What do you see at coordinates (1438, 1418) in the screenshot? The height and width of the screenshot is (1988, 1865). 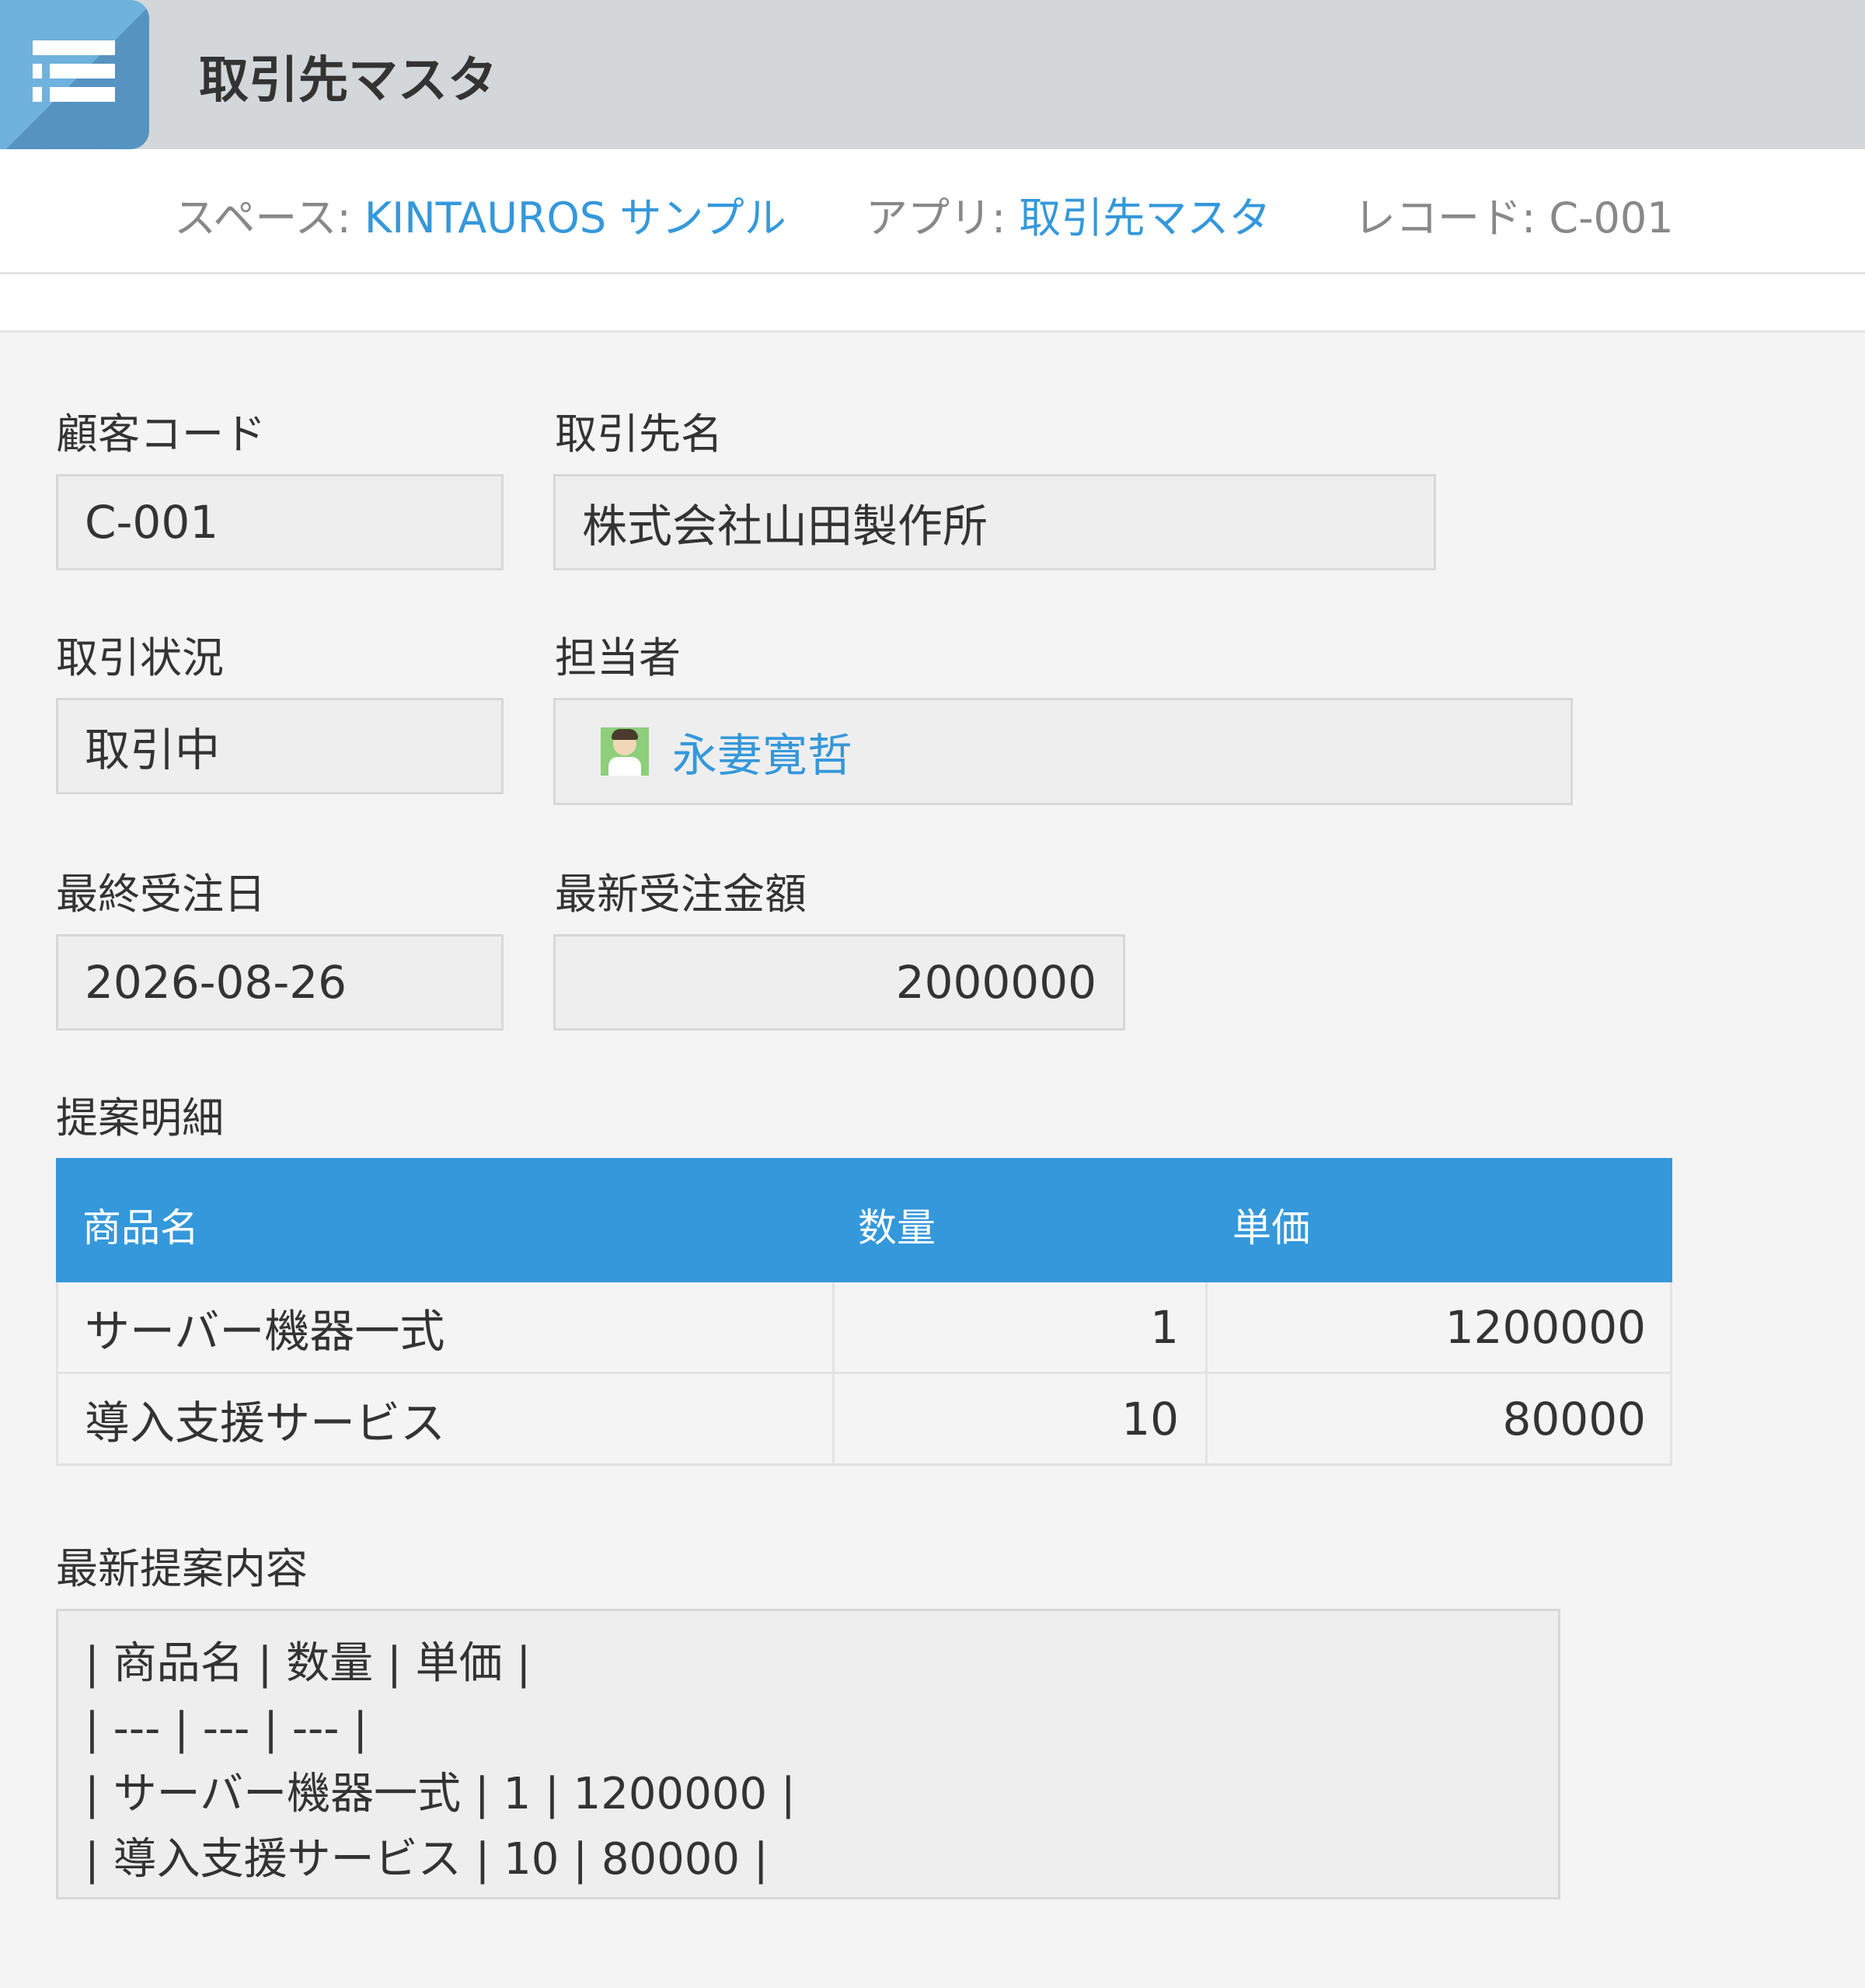 I see `table-cell-unit-price: 80000` at bounding box center [1438, 1418].